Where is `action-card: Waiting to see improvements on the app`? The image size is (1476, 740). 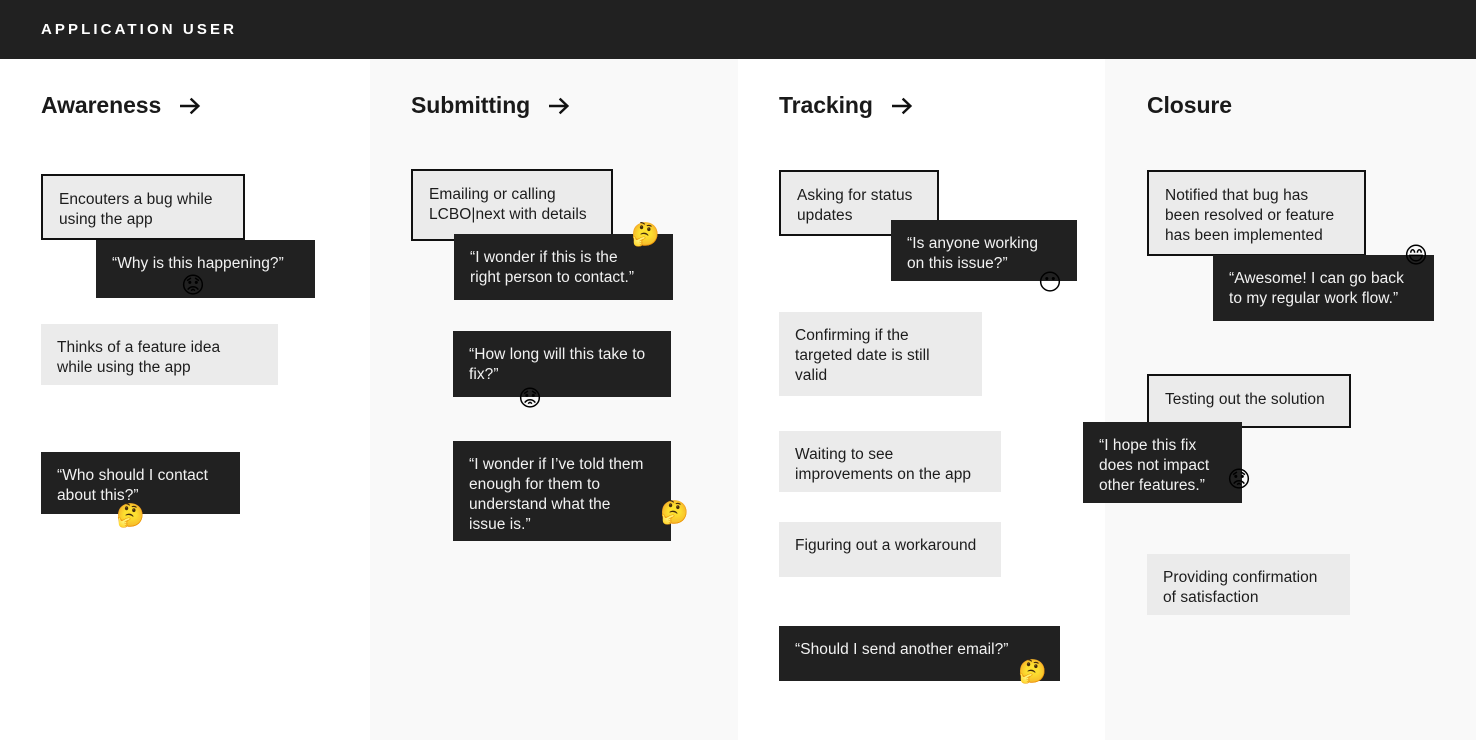 action-card: Waiting to see improvements on the app is located at coordinates (890, 461).